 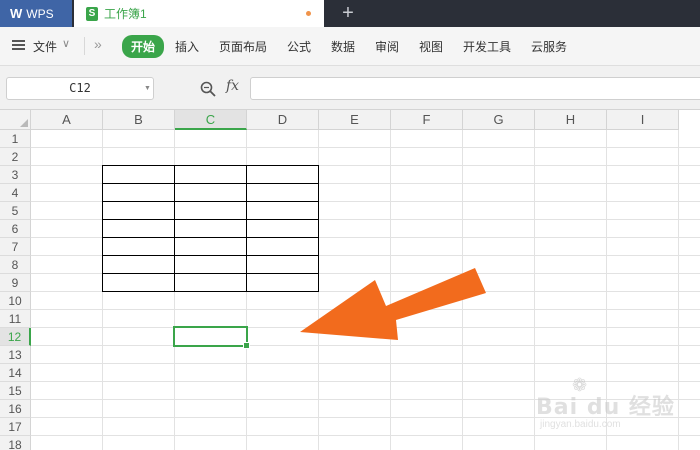 I want to click on formula-bar: C12 ▼ fx, so click(x=350, y=88).